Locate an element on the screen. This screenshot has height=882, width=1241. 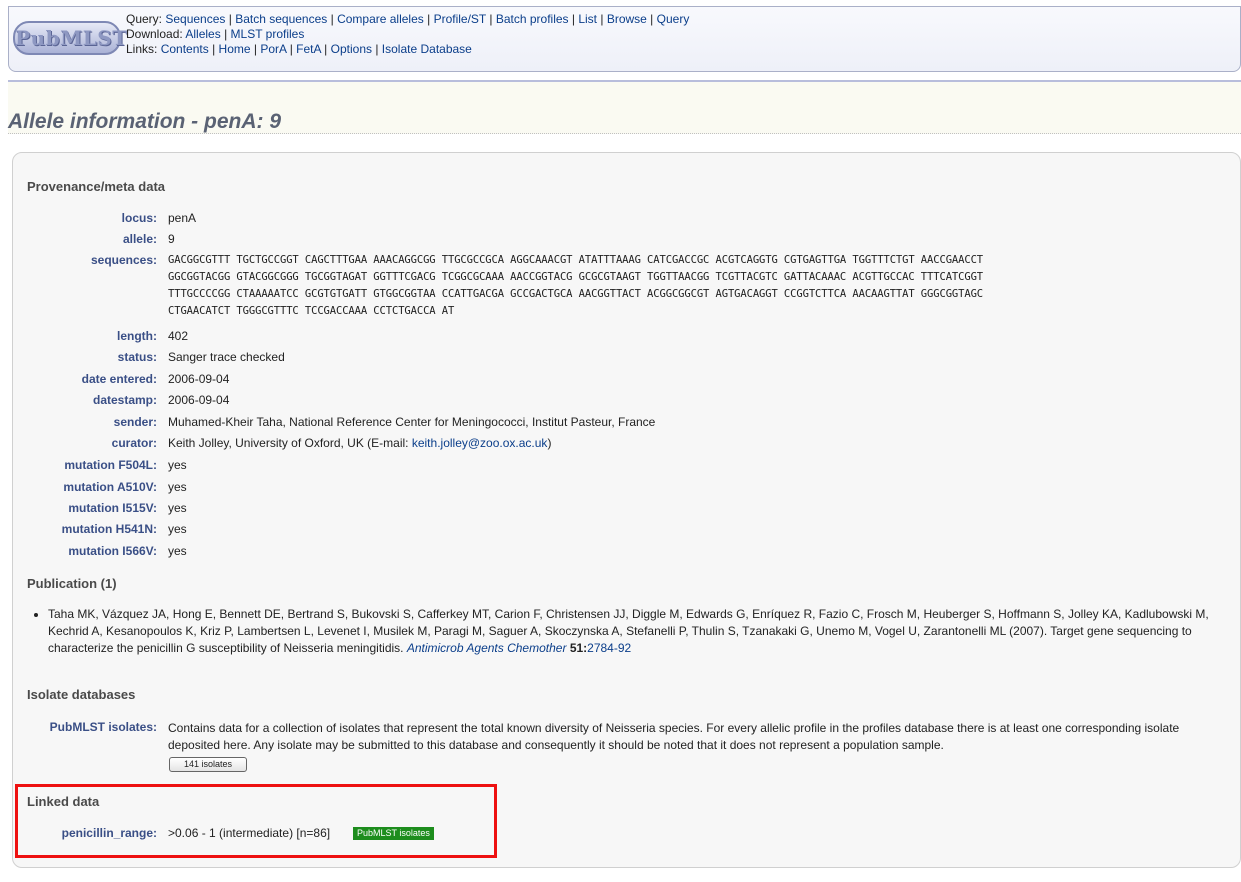
download-link-alleles: Alleles is located at coordinates (202, 34).